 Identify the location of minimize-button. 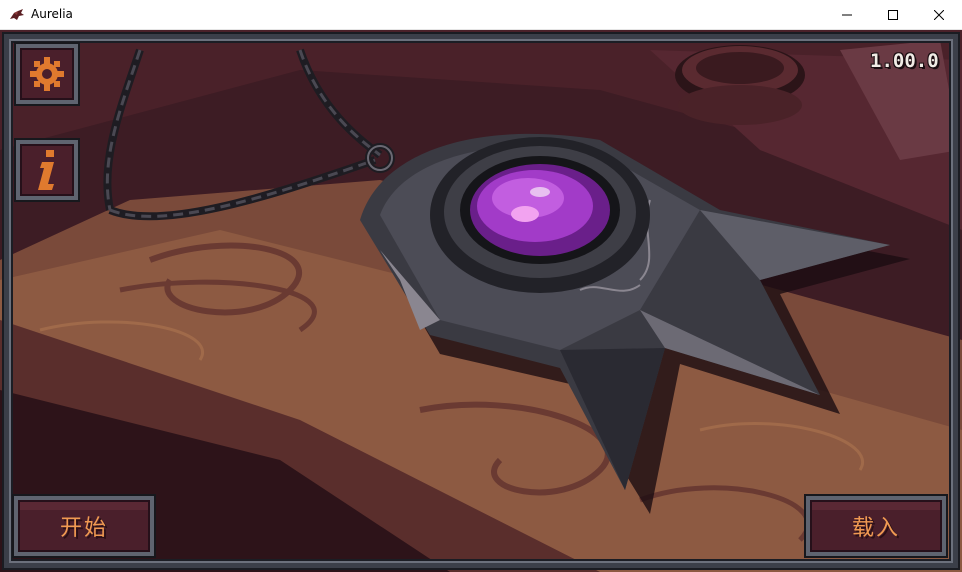
(847, 15).